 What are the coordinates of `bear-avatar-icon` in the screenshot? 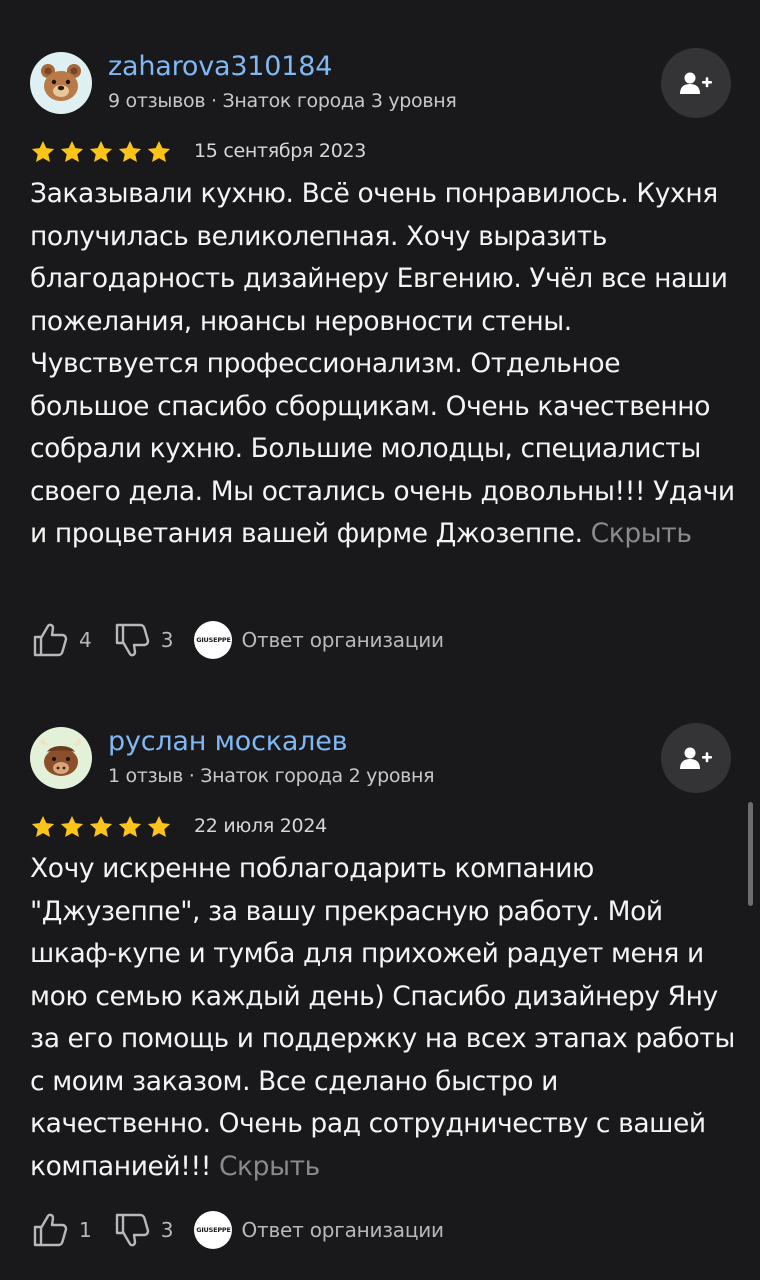 It's located at (61, 82).